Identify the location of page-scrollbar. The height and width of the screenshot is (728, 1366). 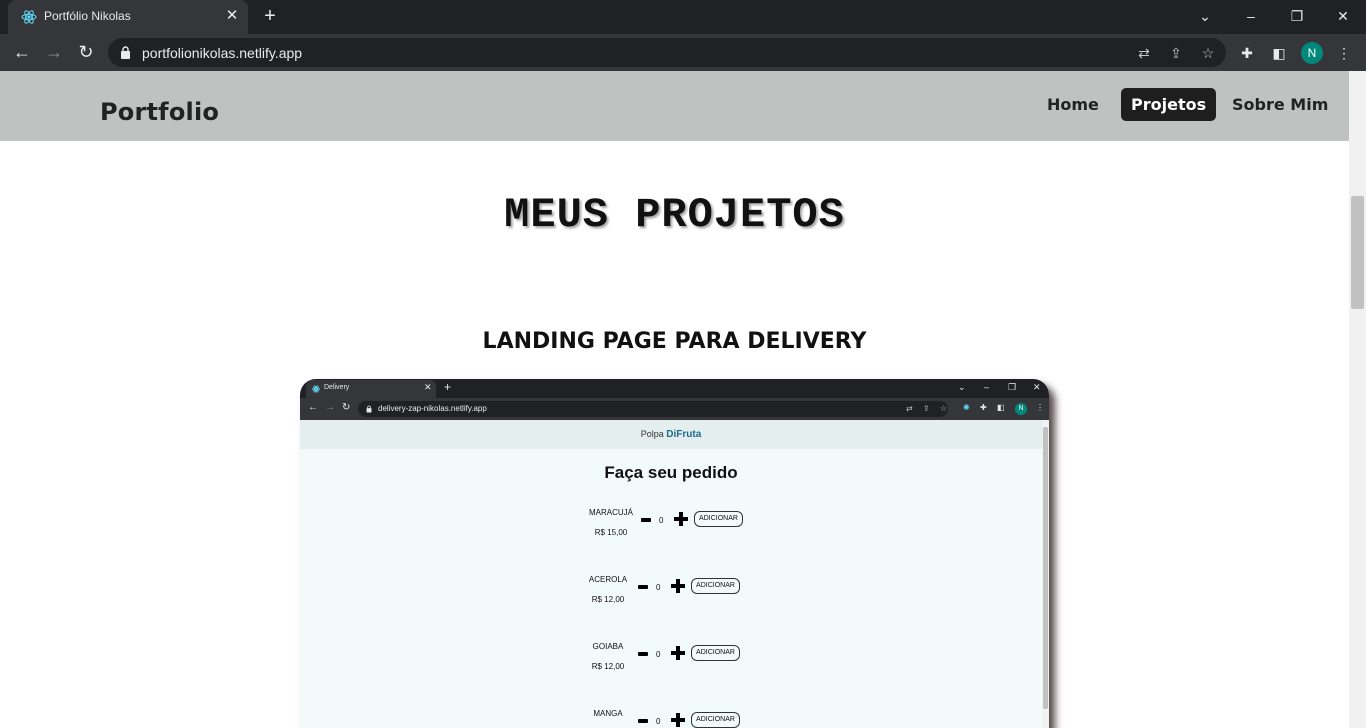
(1357, 399).